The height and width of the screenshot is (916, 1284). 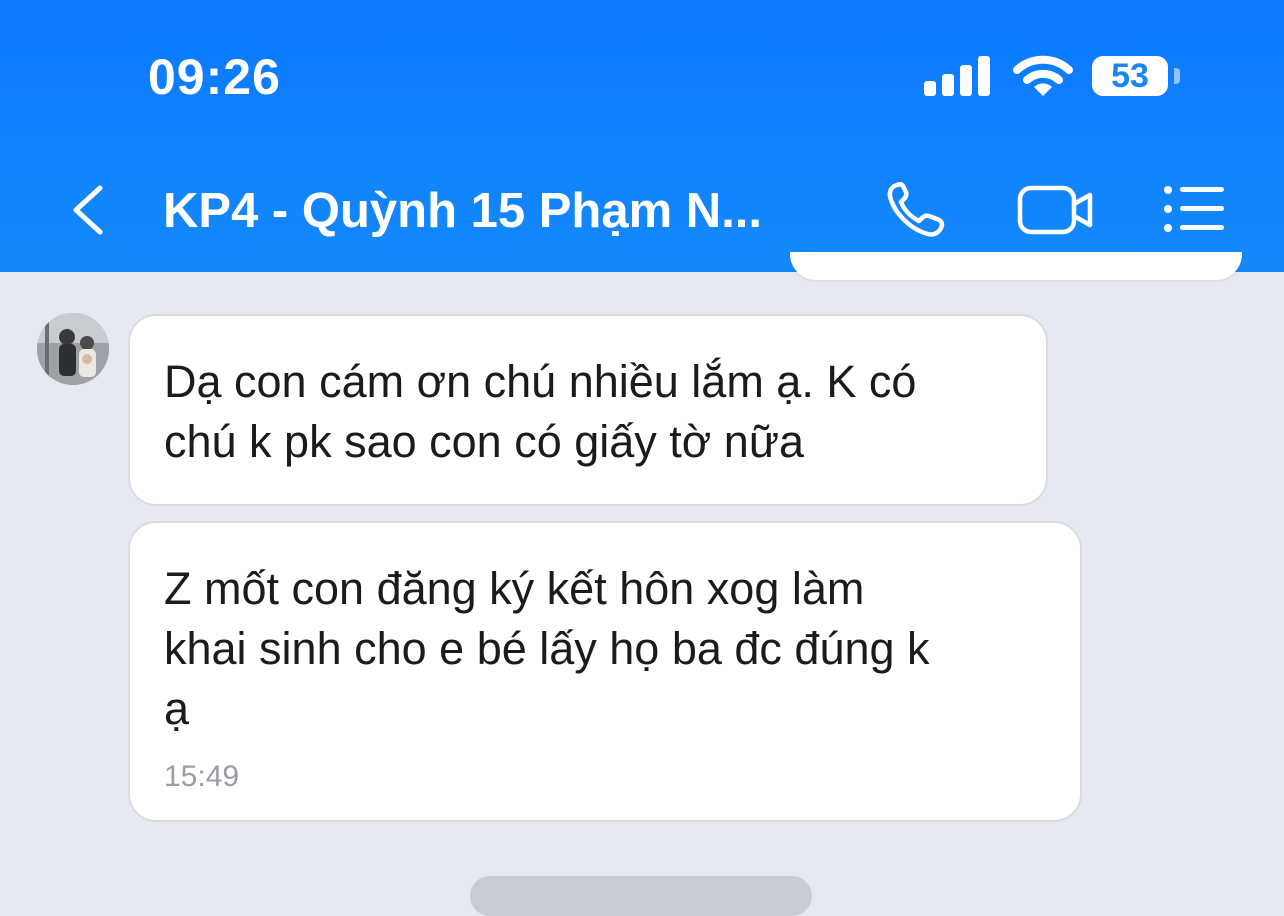 I want to click on scroll-pill, so click(x=641, y=896).